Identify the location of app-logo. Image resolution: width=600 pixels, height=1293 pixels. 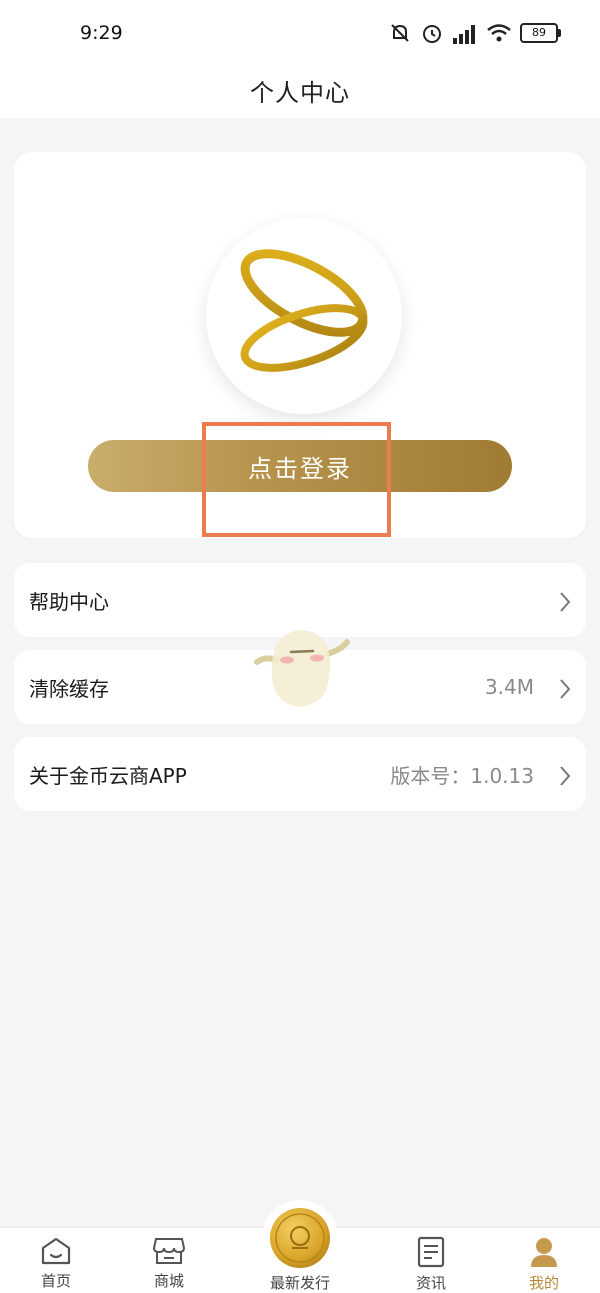
(304, 316).